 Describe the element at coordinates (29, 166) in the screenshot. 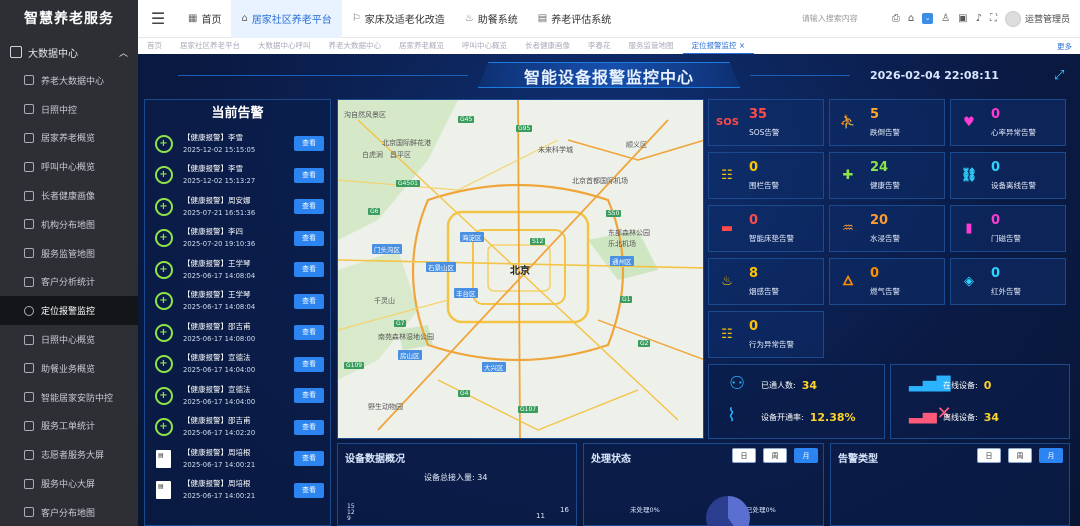

I see `document-icon` at that location.